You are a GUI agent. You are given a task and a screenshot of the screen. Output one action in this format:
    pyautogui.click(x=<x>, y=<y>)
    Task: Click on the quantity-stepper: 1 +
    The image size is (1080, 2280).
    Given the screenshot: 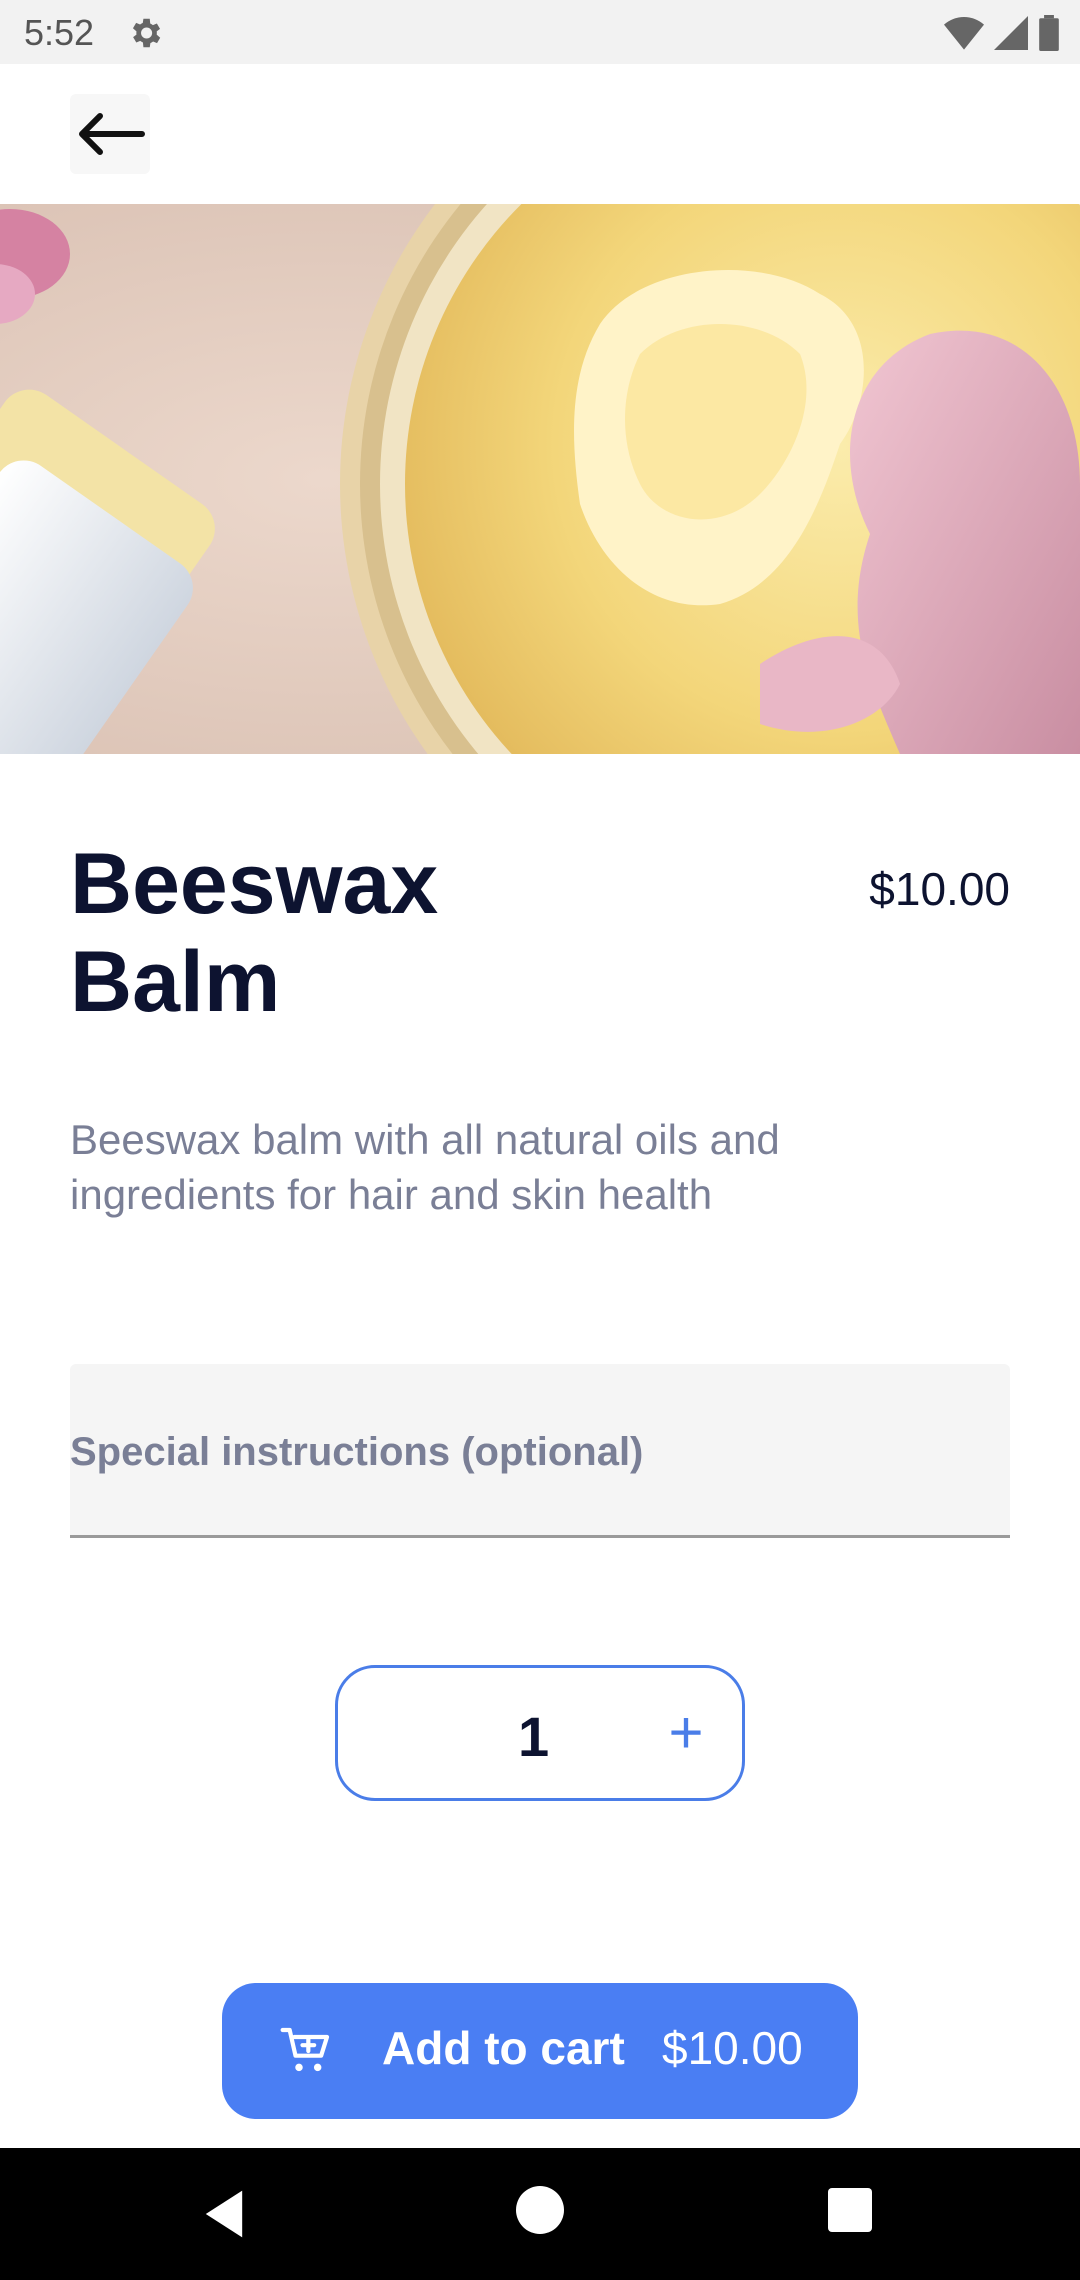 What is the action you would take?
    pyautogui.click(x=540, y=1733)
    